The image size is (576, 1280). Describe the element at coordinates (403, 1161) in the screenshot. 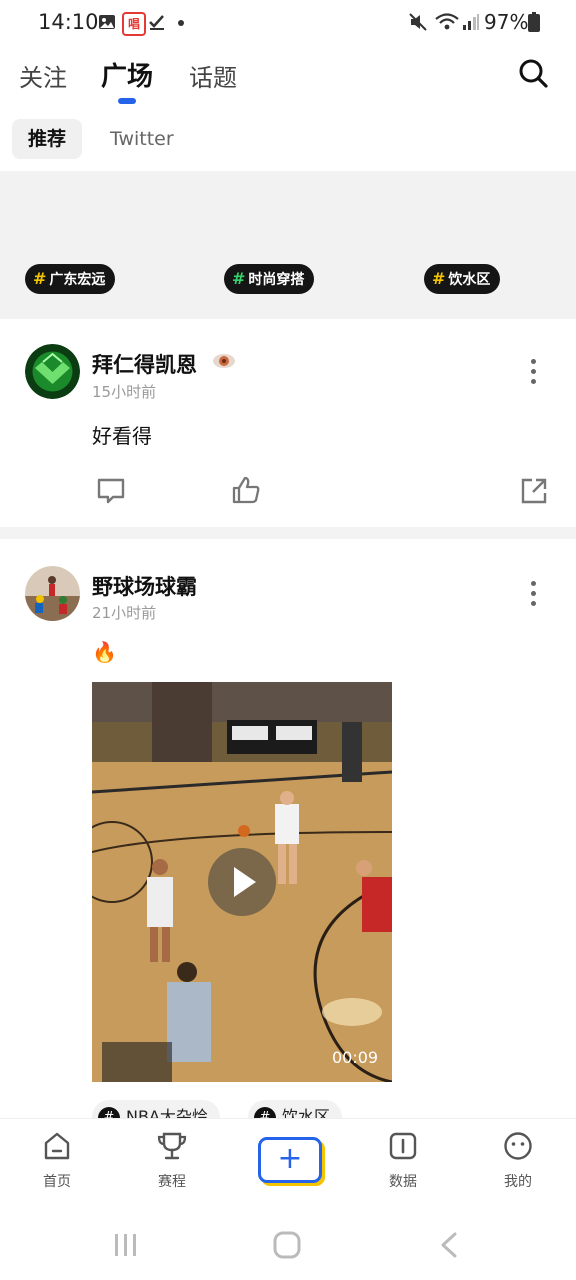

I see `nav-data: 数据` at that location.